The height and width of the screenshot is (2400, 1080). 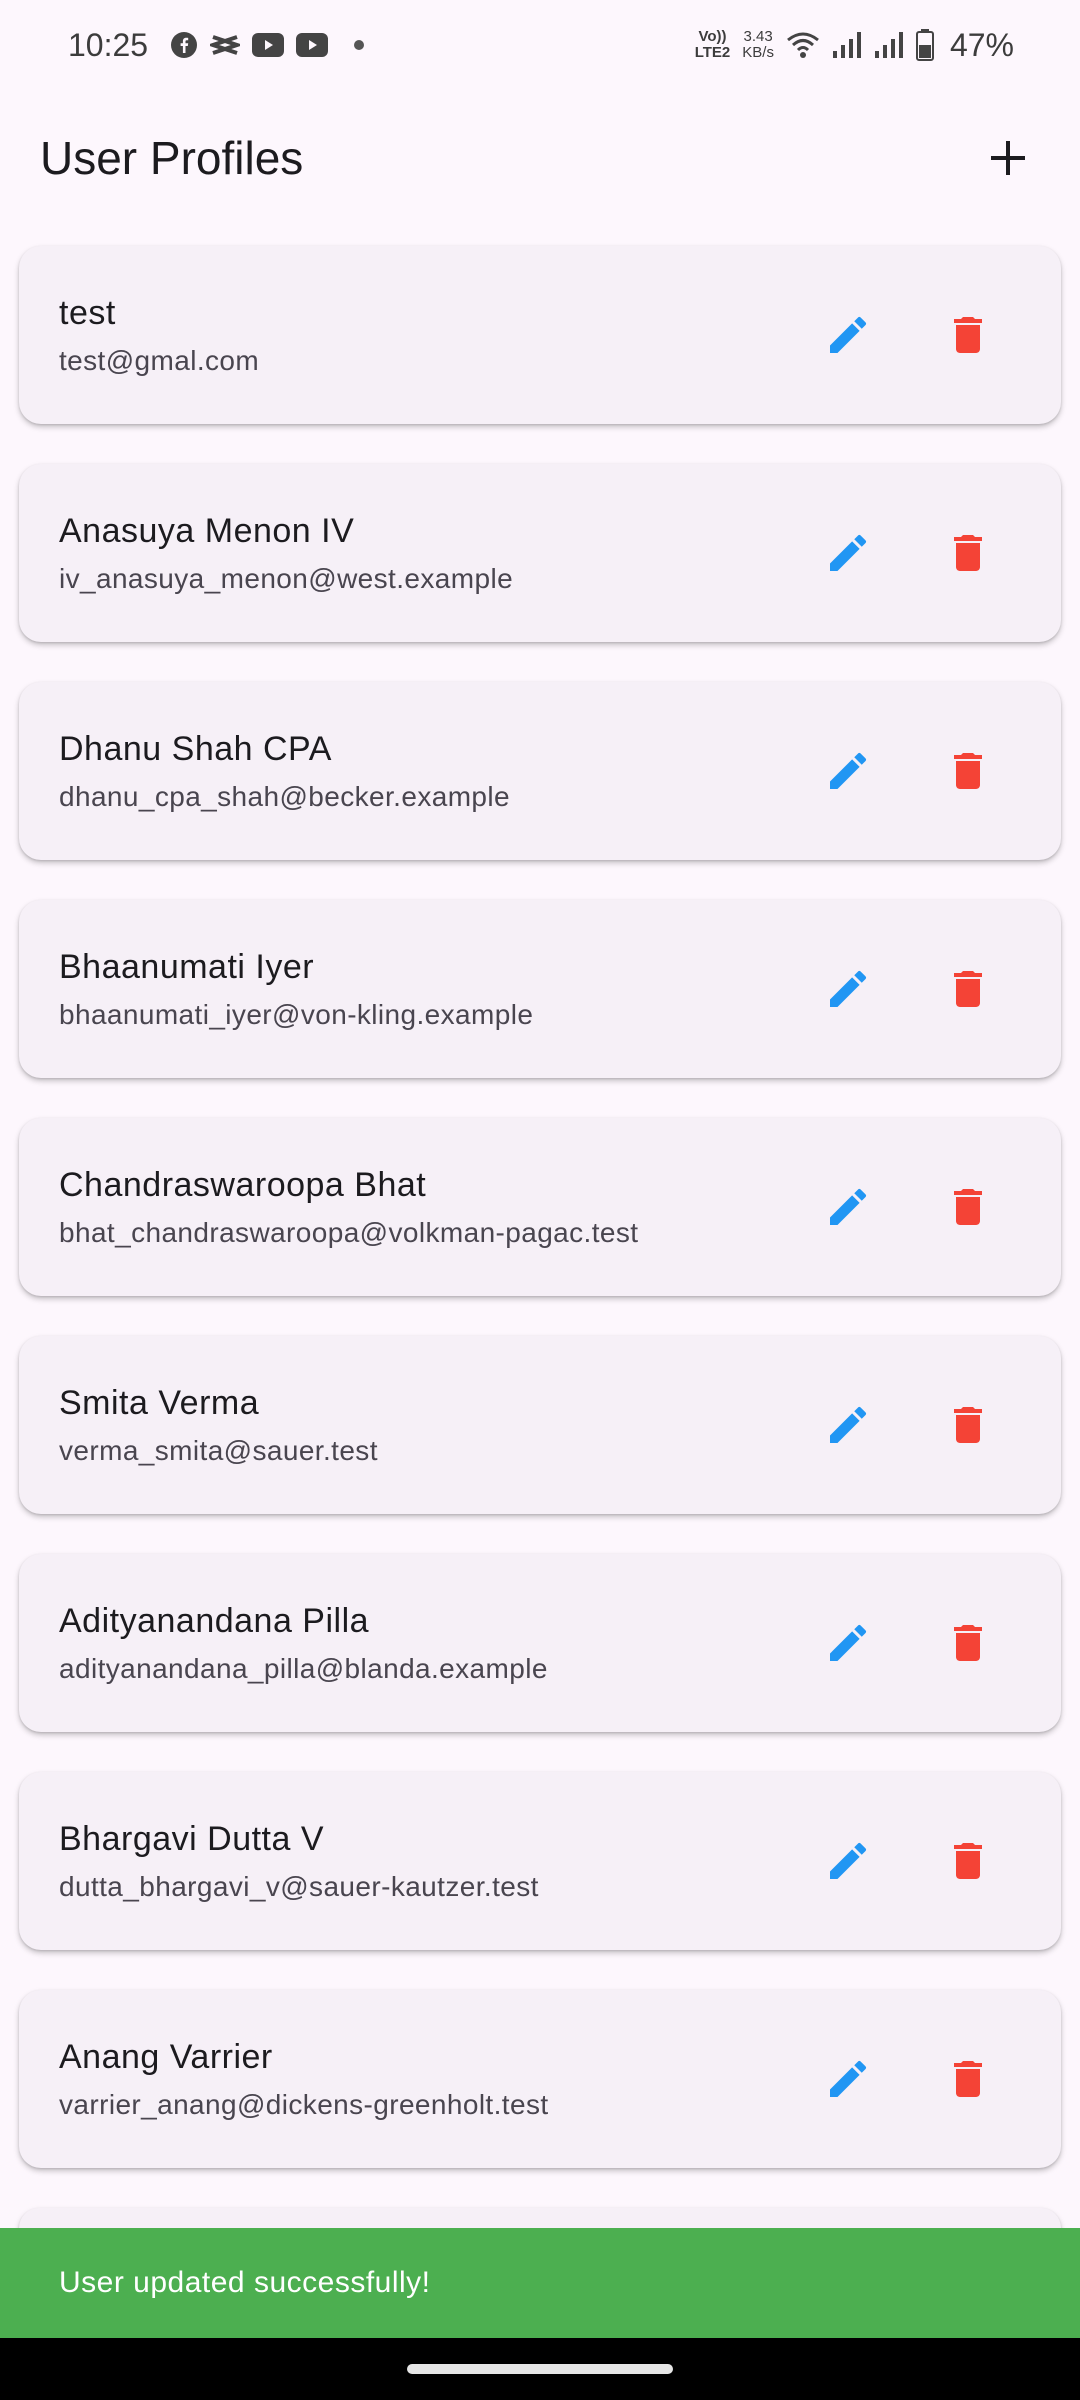 What do you see at coordinates (540, 335) in the screenshot?
I see `user-card: test test@gmal.com` at bounding box center [540, 335].